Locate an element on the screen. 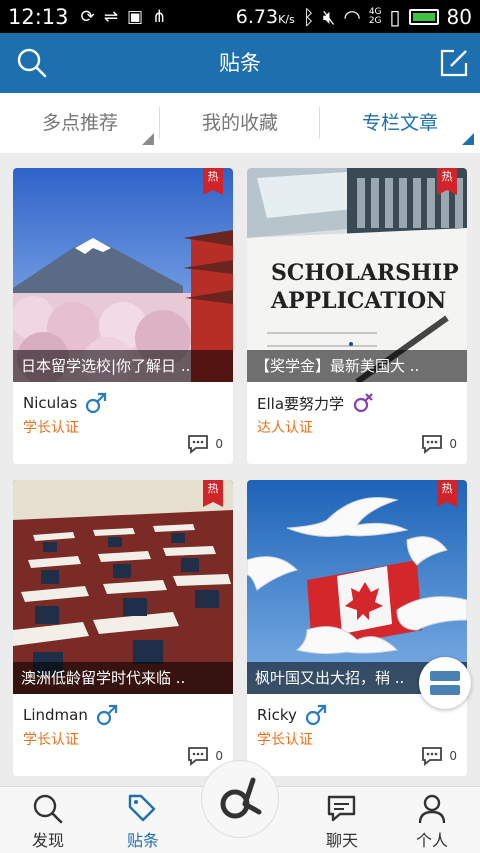 This screenshot has height=853, width=480. author-name: Ricky is located at coordinates (277, 715).